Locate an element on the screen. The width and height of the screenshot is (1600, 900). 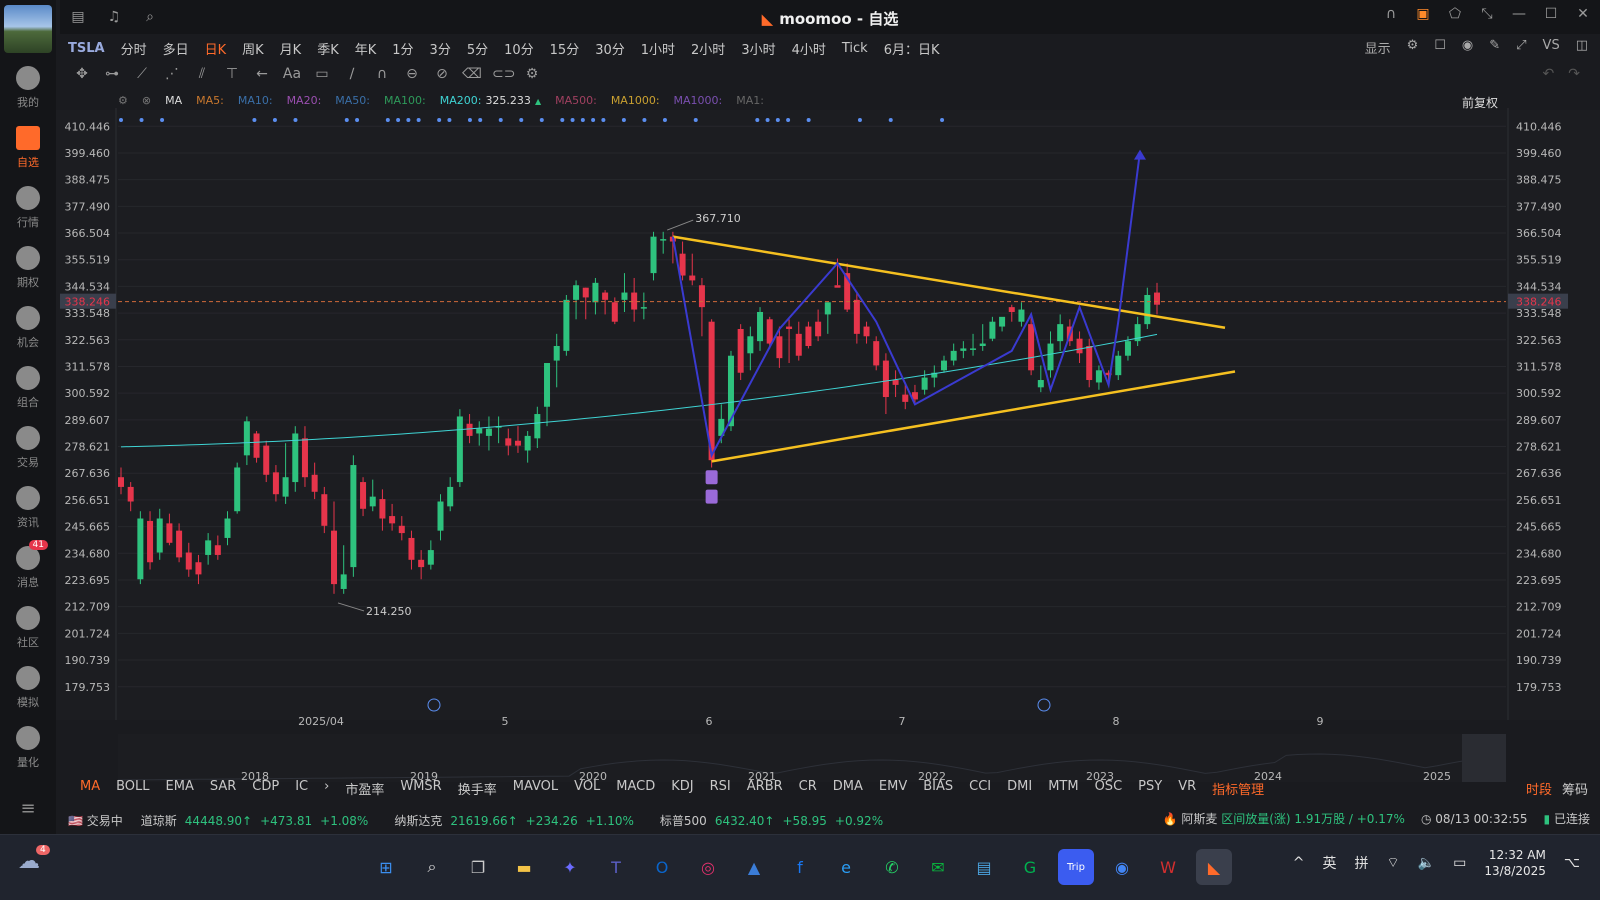
price-tick-left: 388.475 is located at coordinates (88, 180).